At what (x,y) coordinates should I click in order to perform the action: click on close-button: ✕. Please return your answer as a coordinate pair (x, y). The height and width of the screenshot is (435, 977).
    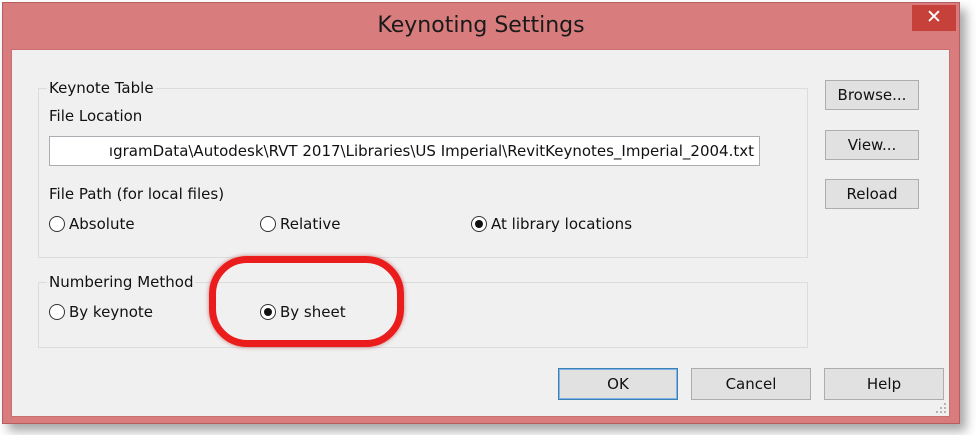
    Looking at the image, I should click on (934, 18).